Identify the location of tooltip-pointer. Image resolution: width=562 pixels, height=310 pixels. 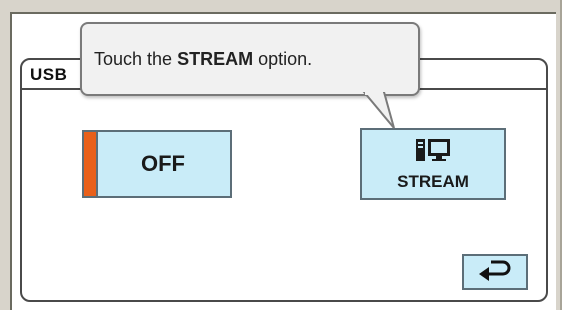
(378, 110).